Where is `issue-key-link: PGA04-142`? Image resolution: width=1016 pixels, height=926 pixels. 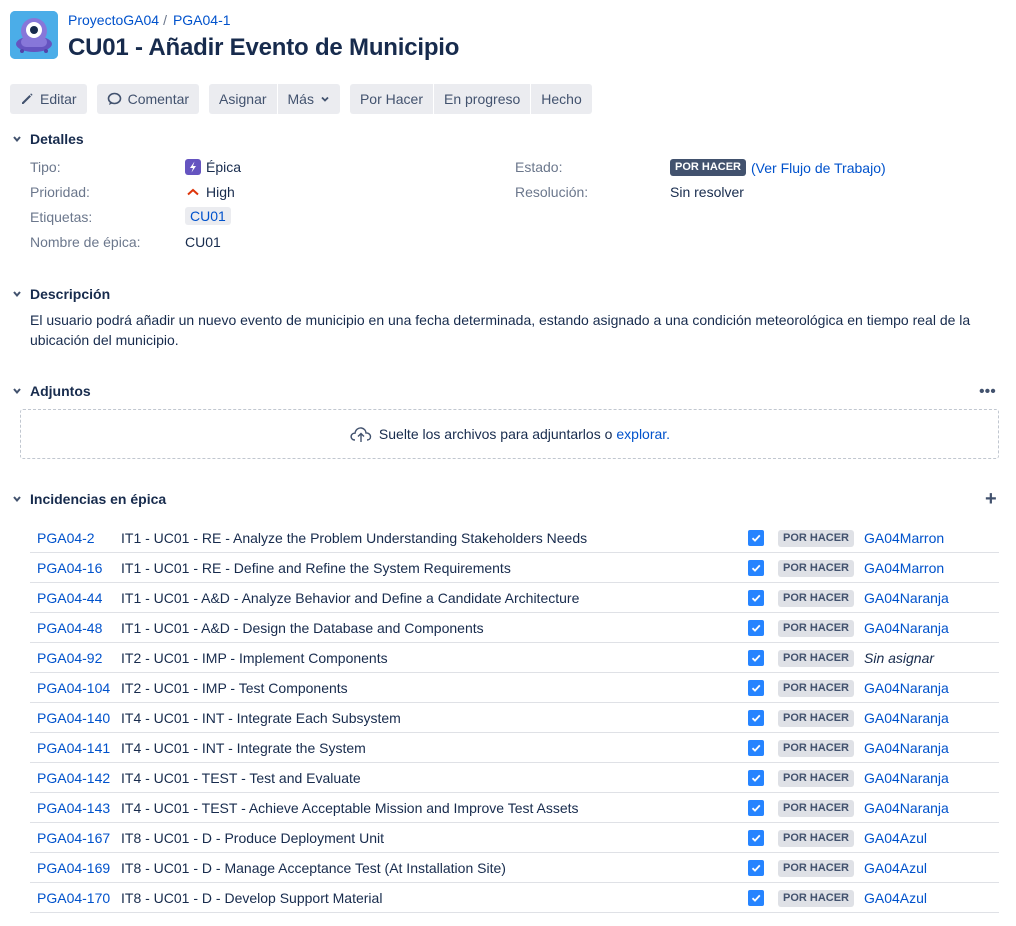 issue-key-link: PGA04-142 is located at coordinates (73, 778).